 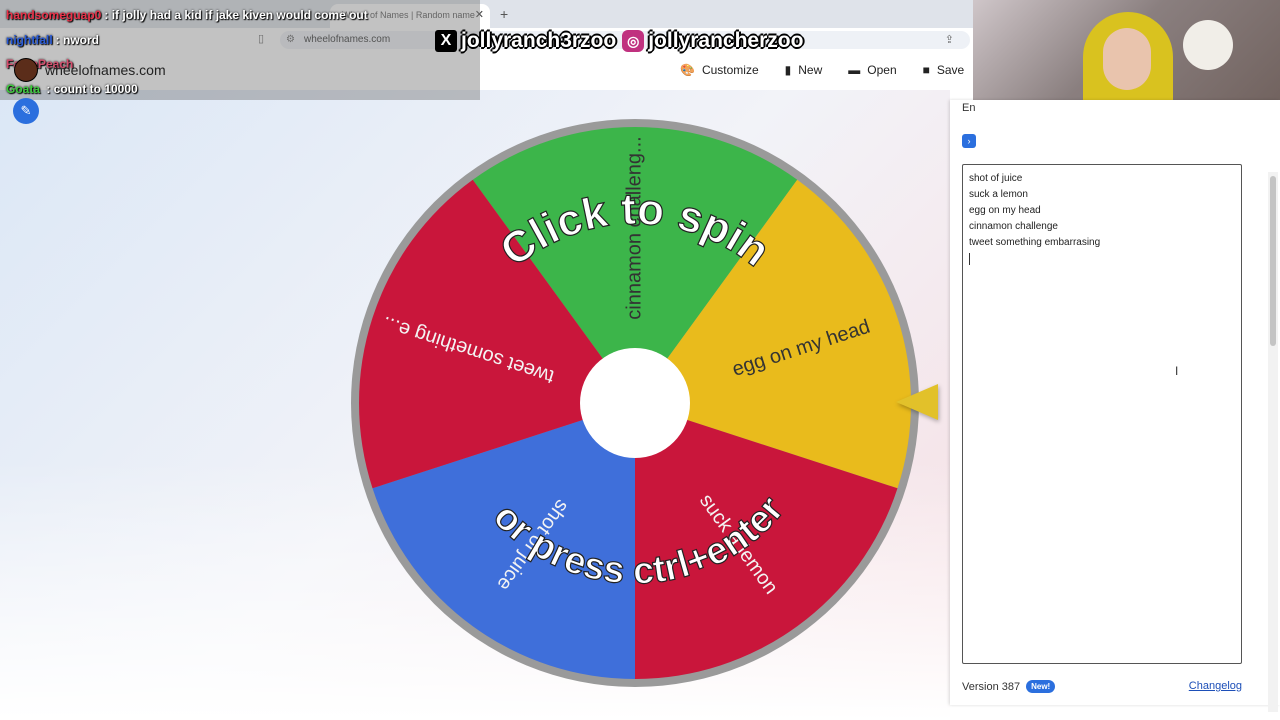 I want to click on ibeam-cursor-icon: I, so click(x=1177, y=371).